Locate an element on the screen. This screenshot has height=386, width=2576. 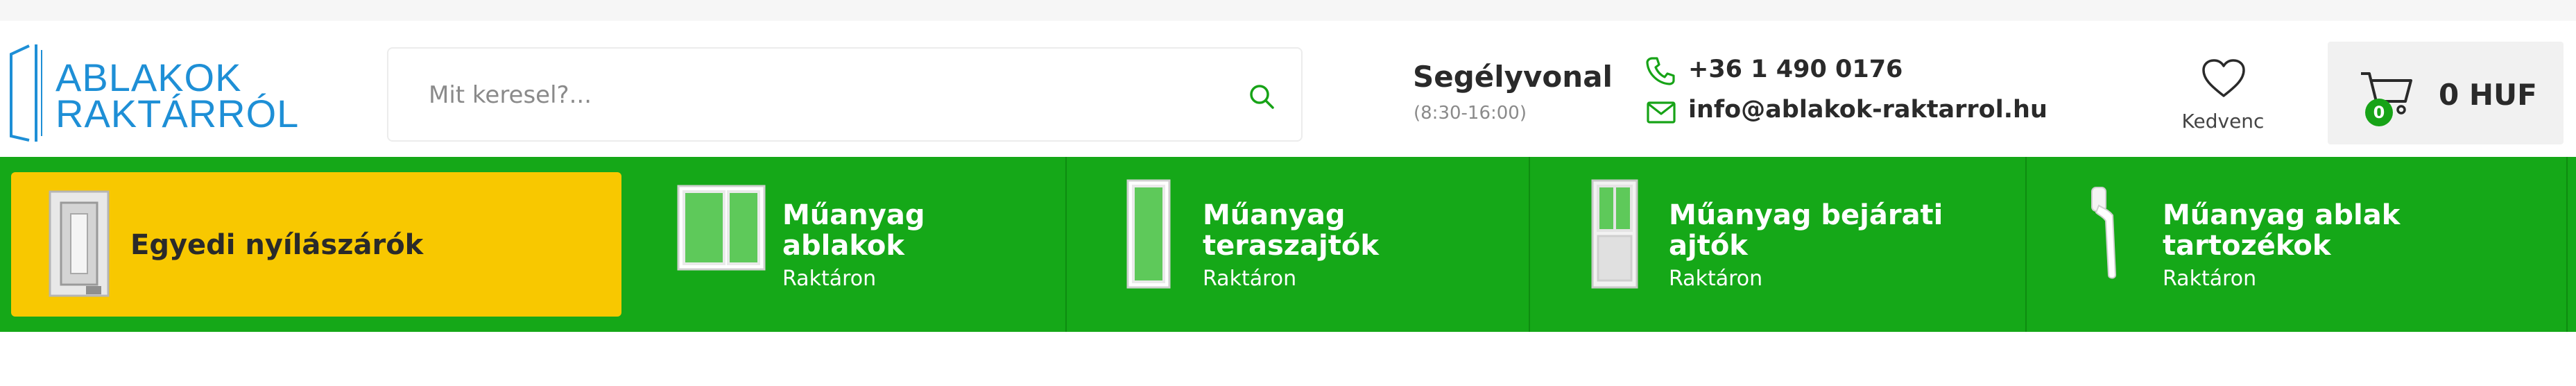
category-title: Műanyag bejárati ajtók is located at coordinates (1806, 230).